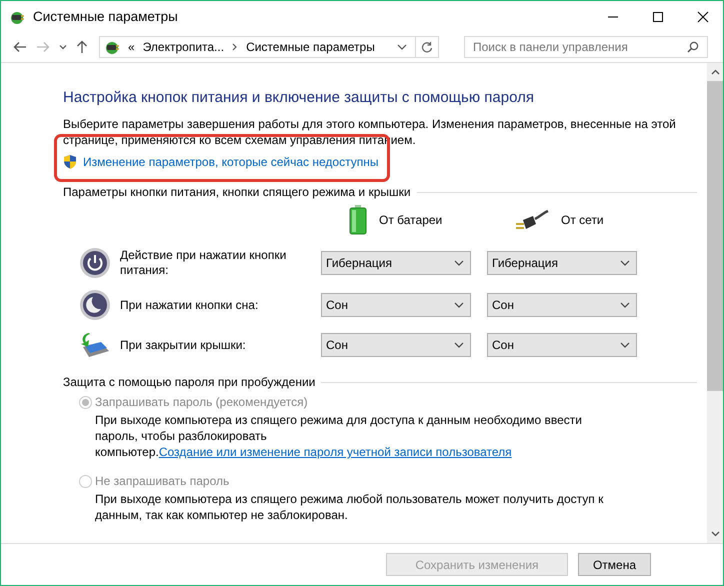 This screenshot has width=724, height=586. I want to click on close-icon, so click(703, 16).